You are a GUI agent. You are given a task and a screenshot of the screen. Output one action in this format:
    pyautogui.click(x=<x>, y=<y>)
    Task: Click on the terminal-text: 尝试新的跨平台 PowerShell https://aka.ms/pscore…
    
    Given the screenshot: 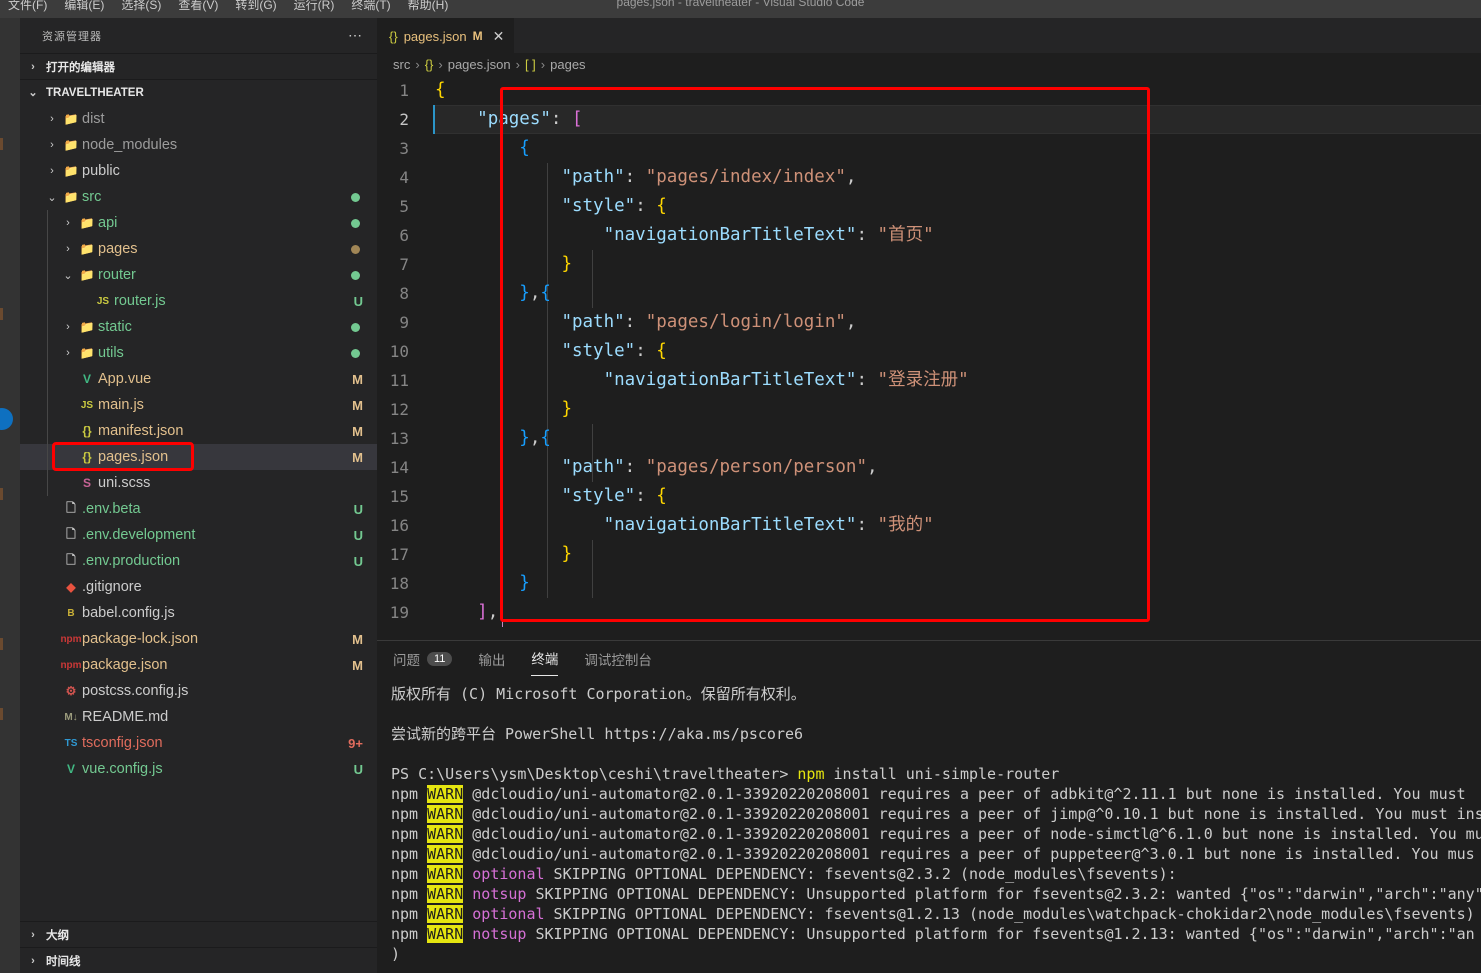 What is the action you would take?
    pyautogui.click(x=597, y=734)
    